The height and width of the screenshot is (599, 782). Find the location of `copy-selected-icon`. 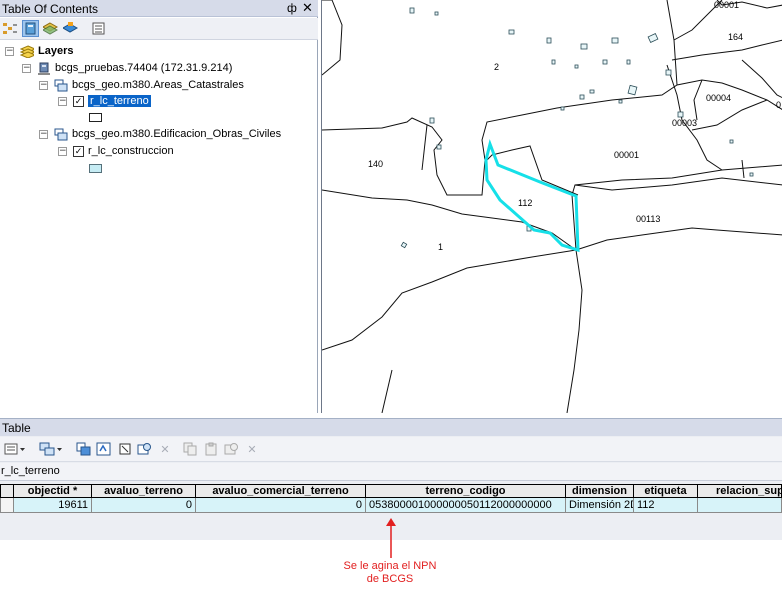

copy-selected-icon is located at coordinates (190, 449).